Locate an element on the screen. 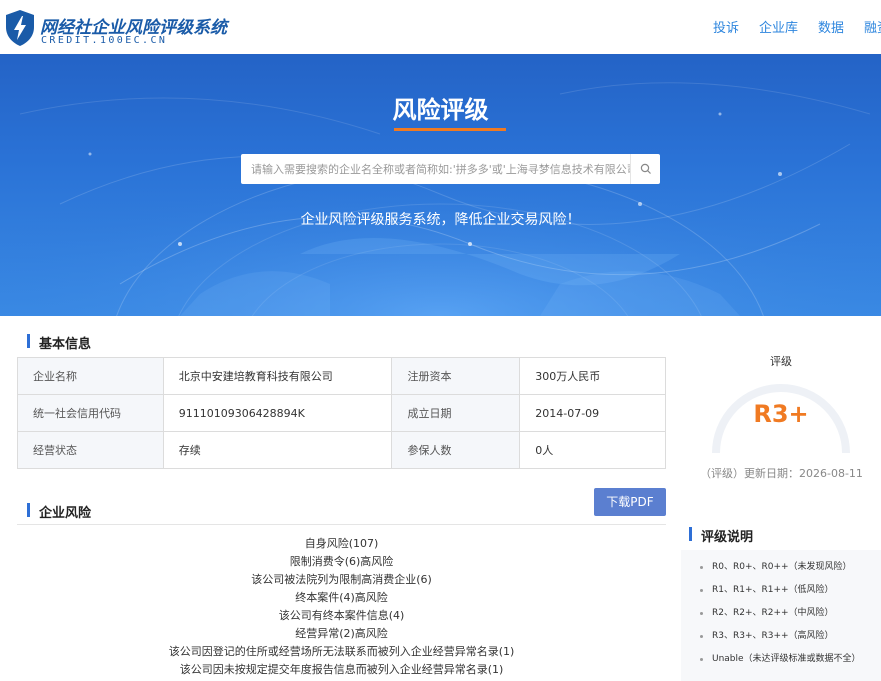 This screenshot has width=881, height=681. list-item: 经营异常(2)高风险 is located at coordinates (341, 633).